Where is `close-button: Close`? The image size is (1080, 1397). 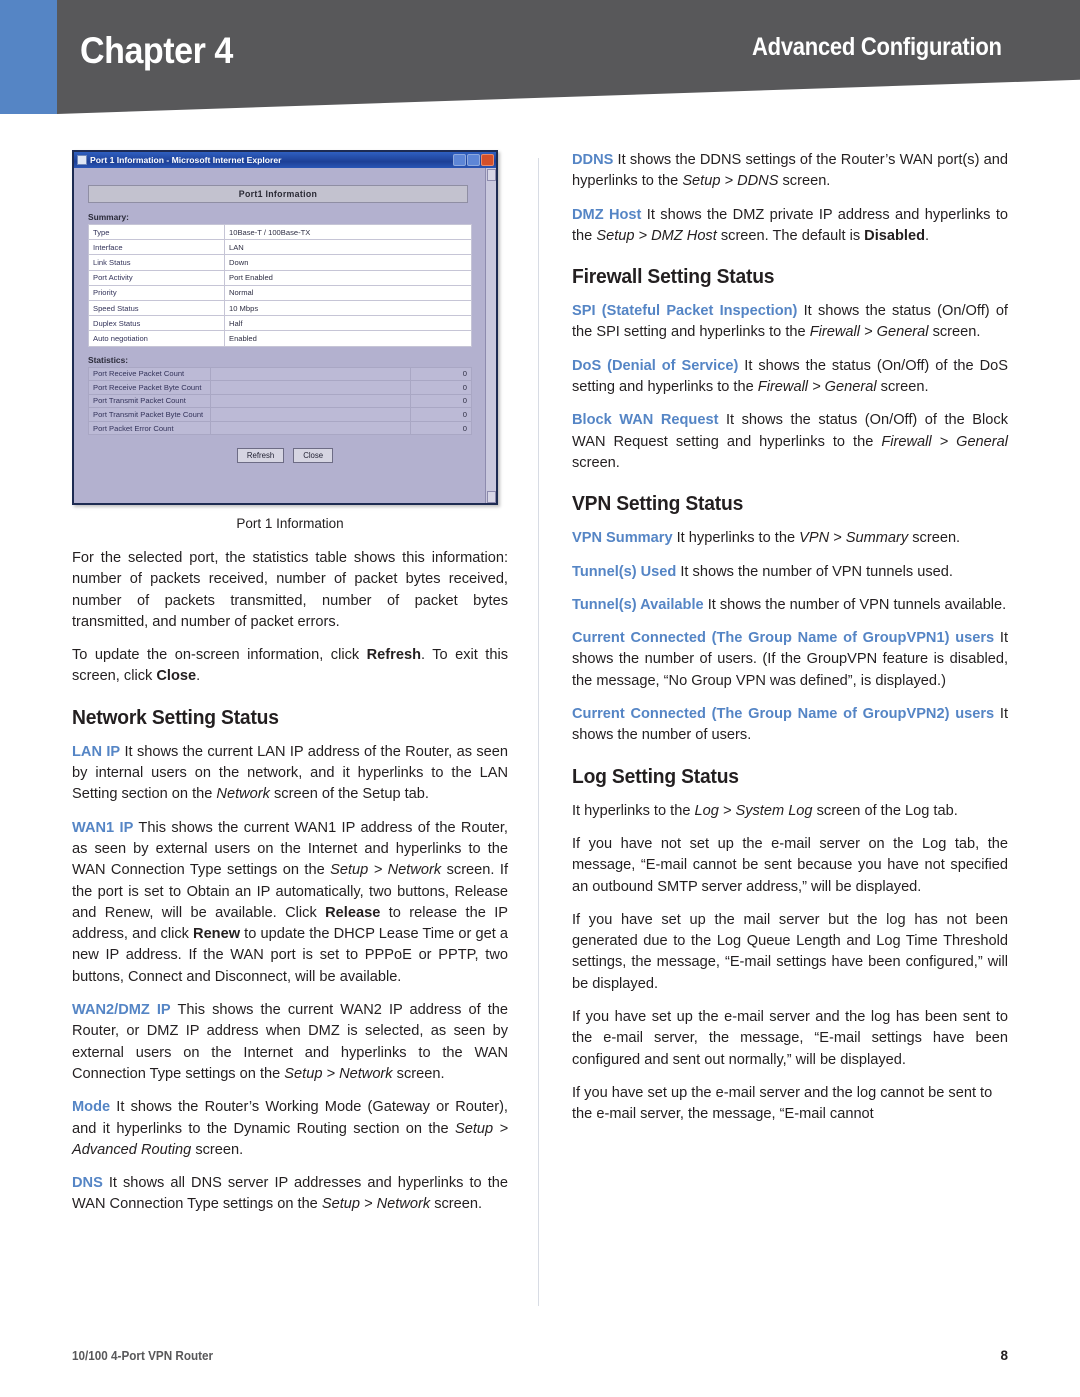
close-button: Close is located at coordinates (313, 456).